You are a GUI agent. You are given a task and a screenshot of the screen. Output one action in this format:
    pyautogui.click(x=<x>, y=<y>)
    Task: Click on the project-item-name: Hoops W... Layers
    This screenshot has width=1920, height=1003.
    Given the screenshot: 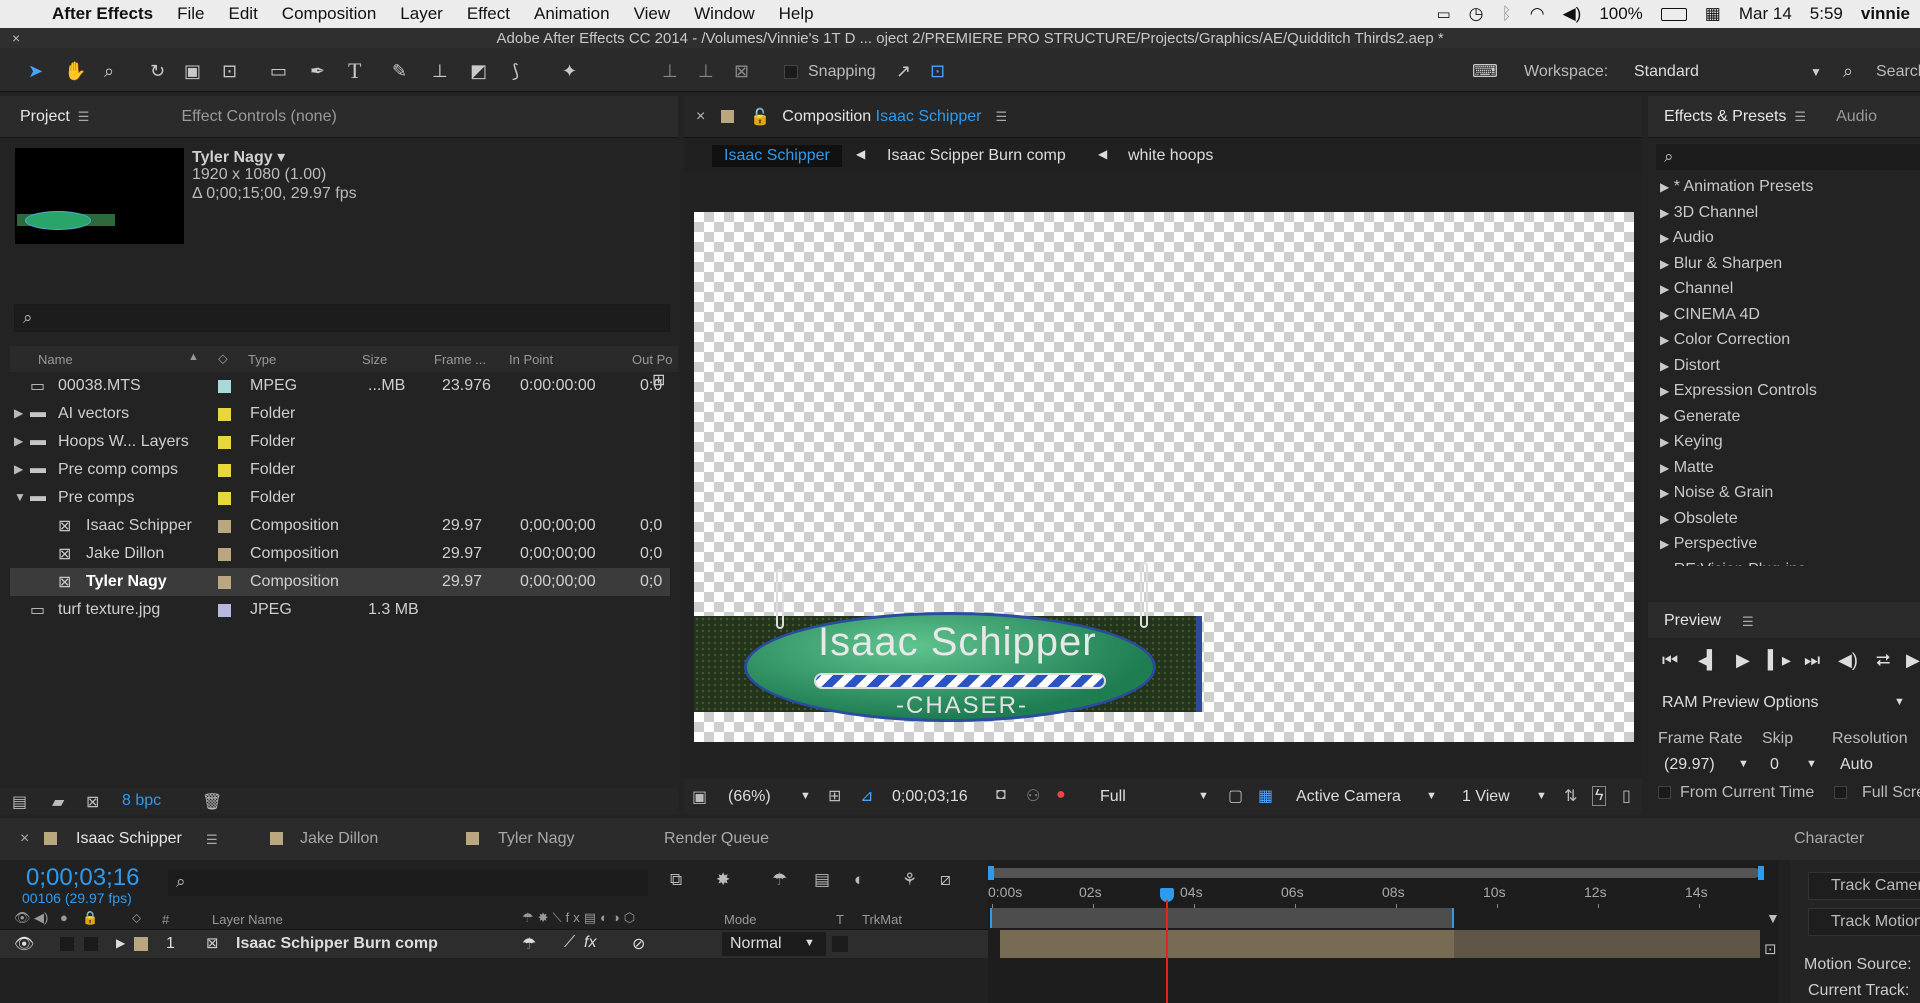 What is the action you would take?
    pyautogui.click(x=123, y=442)
    